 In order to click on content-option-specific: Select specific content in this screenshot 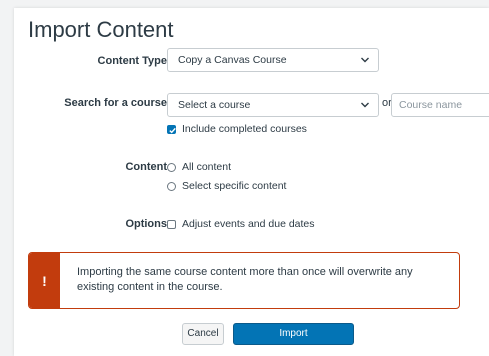, I will do `click(226, 186)`.